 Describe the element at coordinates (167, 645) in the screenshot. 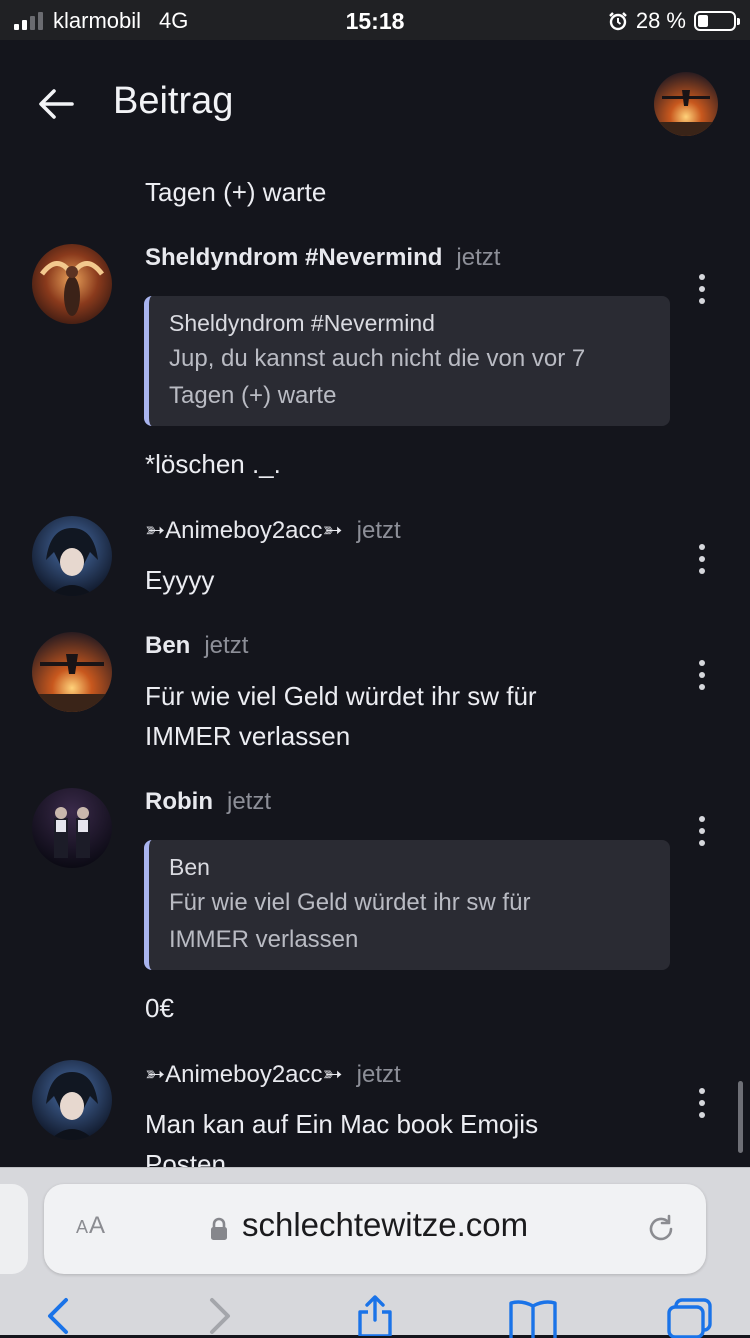

I see `post-author: Ben` at that location.